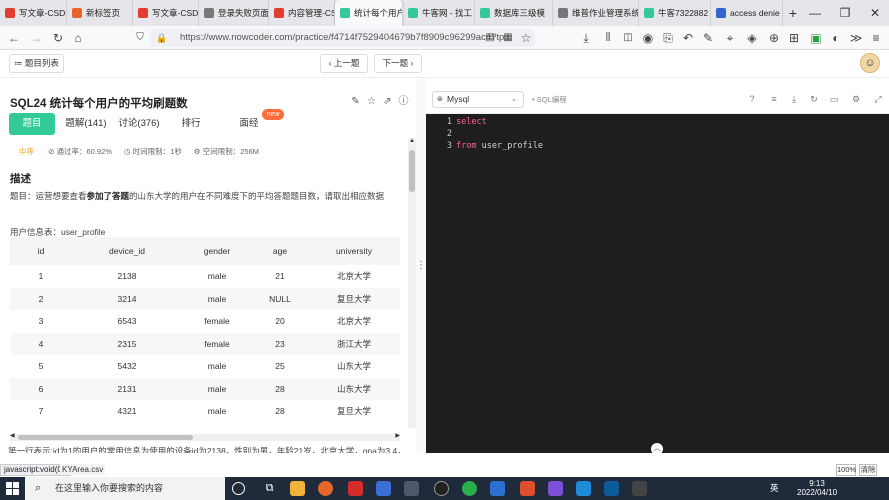 Image resolution: width=889 pixels, height=500 pixels. I want to click on extension-8-icon: ⊞, so click(794, 38).